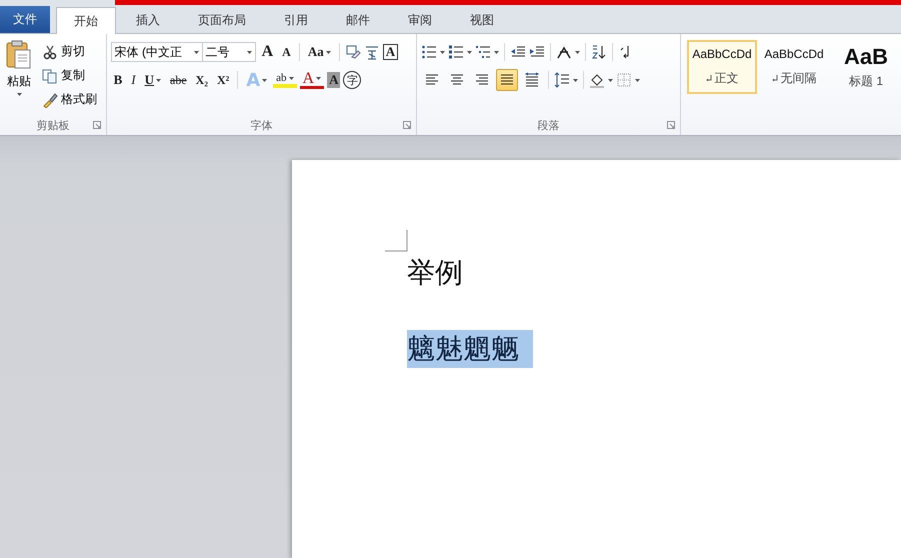 The width and height of the screenshot is (901, 558). What do you see at coordinates (562, 80) in the screenshot?
I see `line-spacing-icon` at bounding box center [562, 80].